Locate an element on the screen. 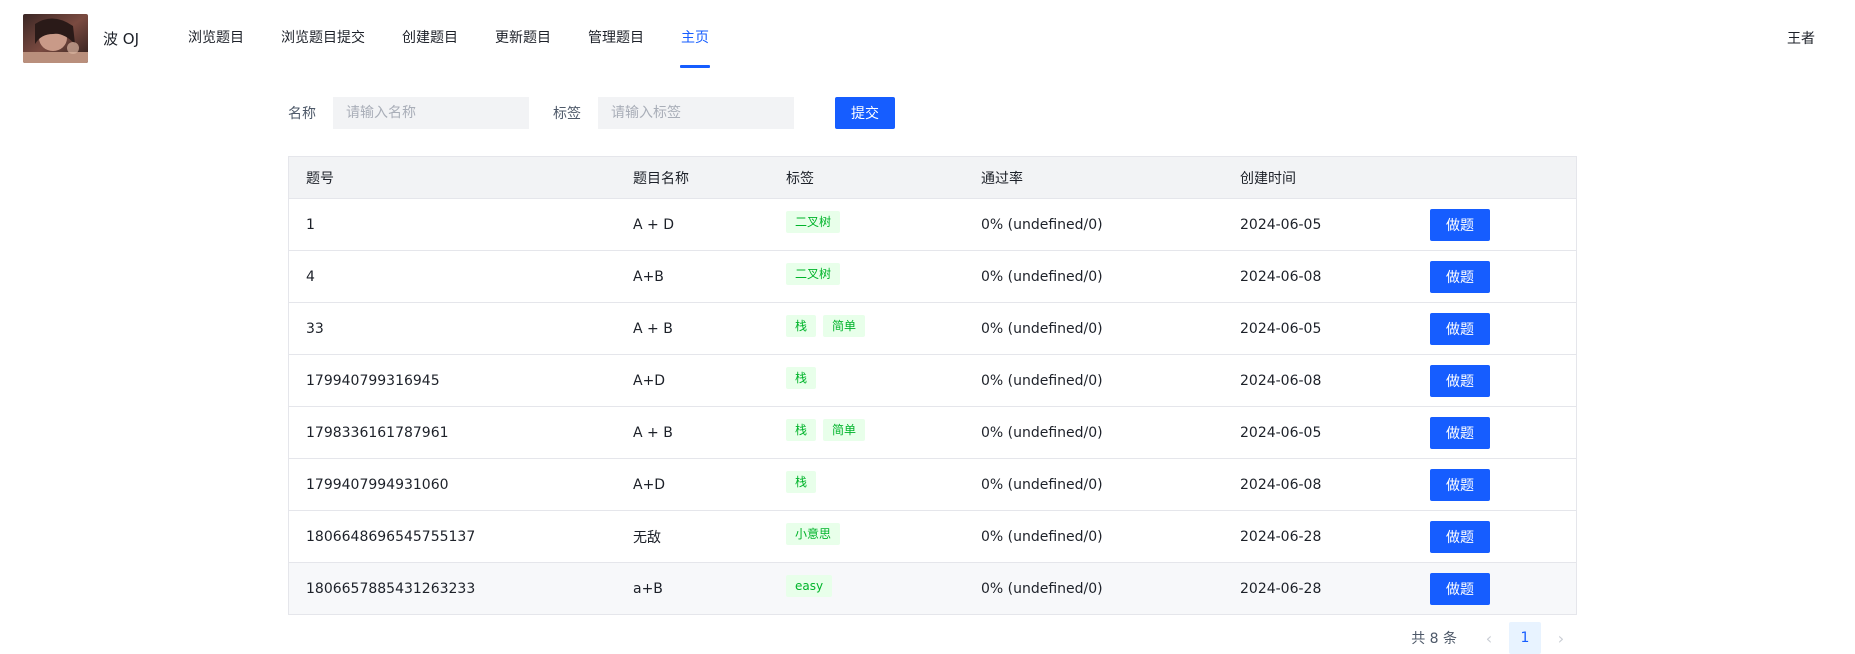 The width and height of the screenshot is (1855, 654). pagination: 共 8 条 ‹ 1 › is located at coordinates (1494, 638).